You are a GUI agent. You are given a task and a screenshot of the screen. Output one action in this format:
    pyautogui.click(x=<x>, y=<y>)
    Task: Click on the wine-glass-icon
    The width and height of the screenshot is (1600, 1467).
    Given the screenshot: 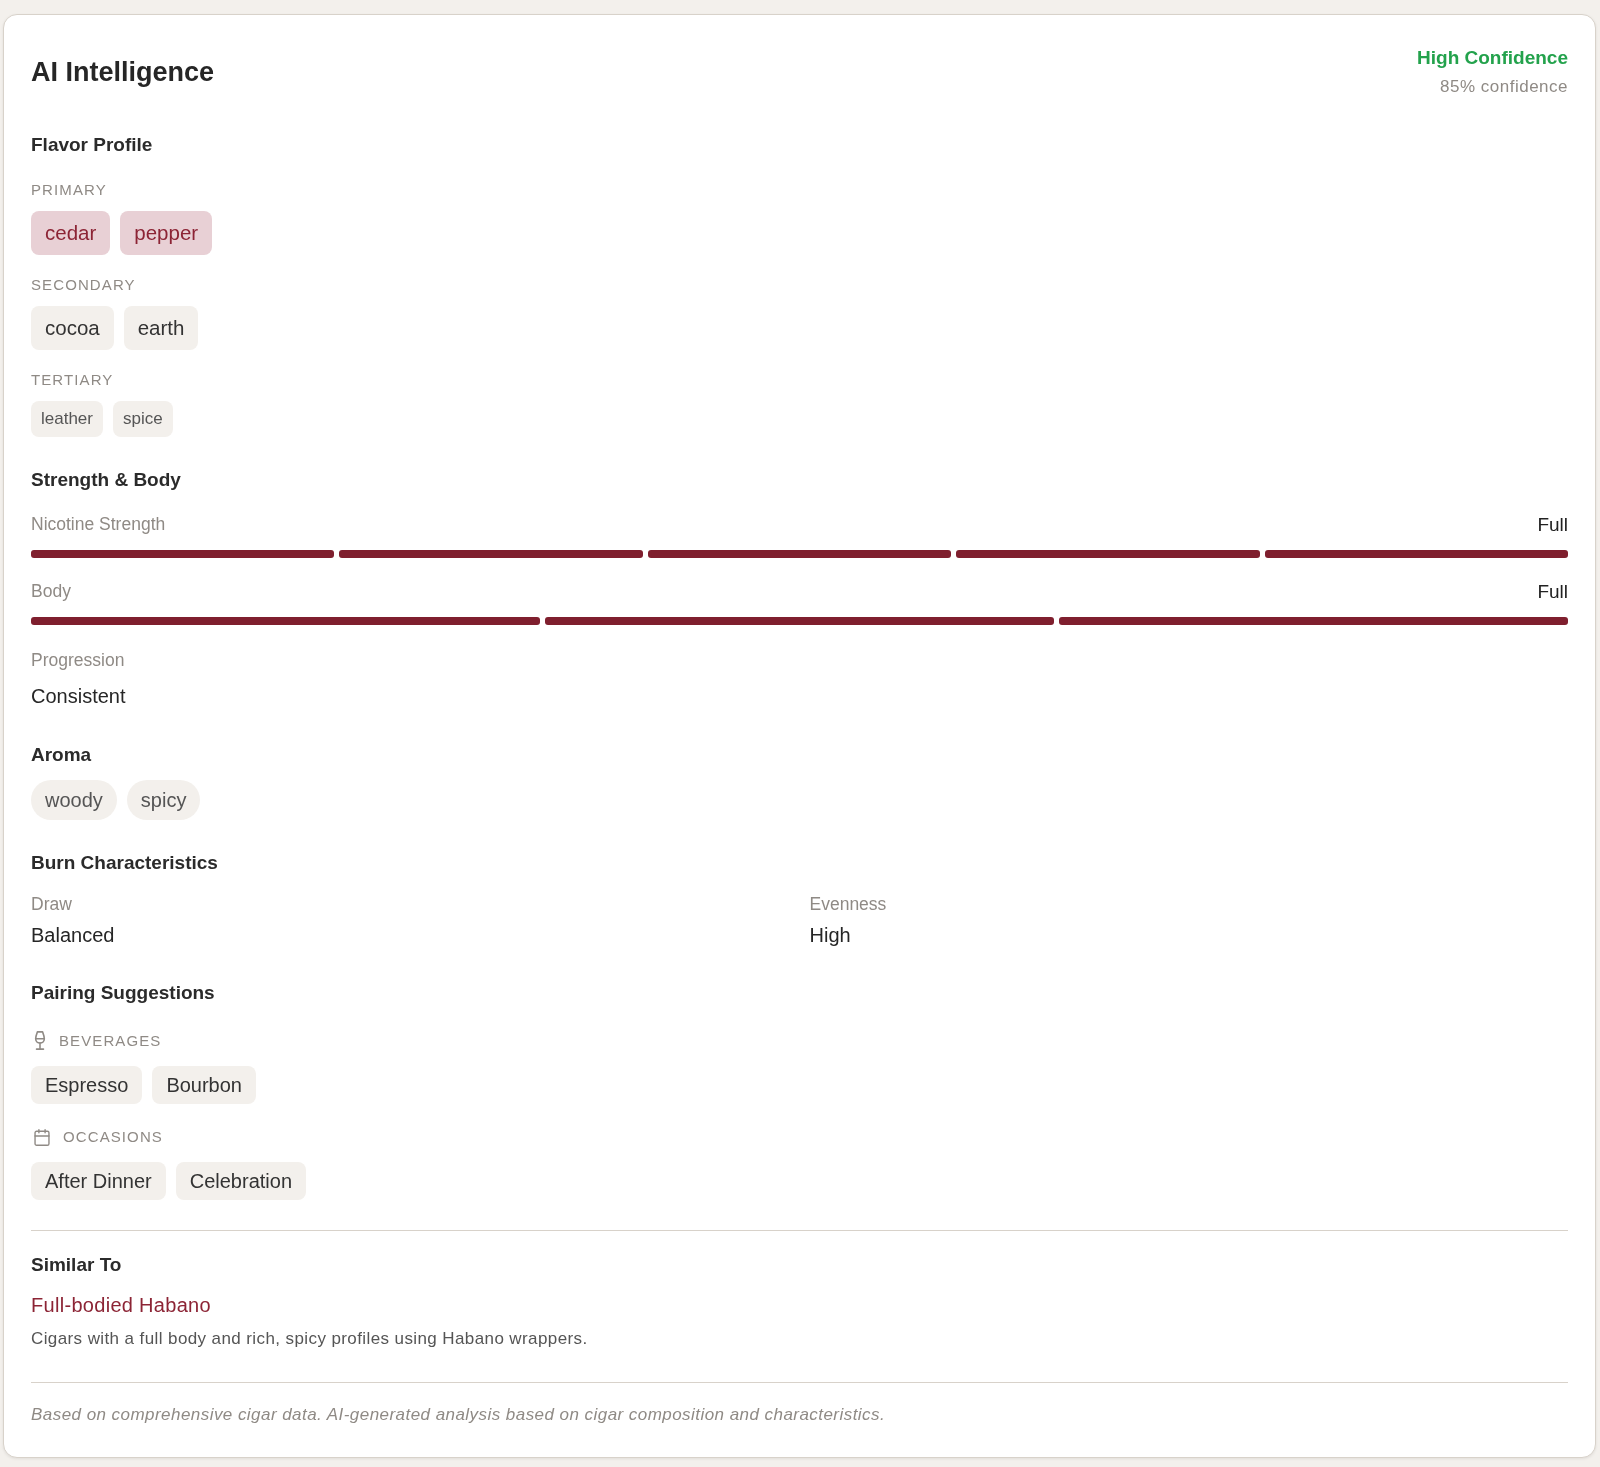 What is the action you would take?
    pyautogui.click(x=40, y=1040)
    